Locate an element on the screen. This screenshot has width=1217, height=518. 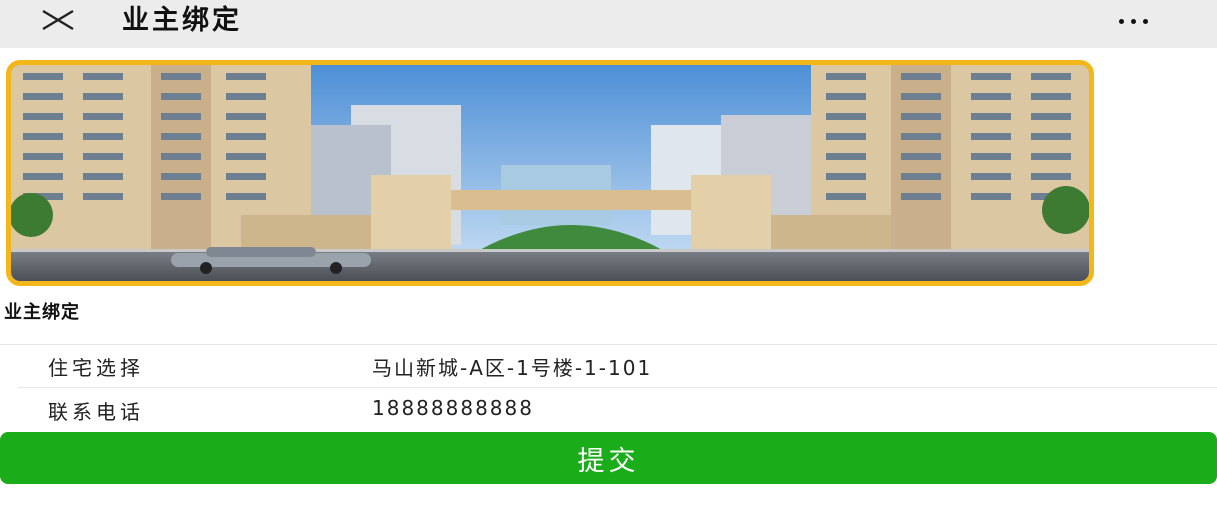
residence-label: 住宅选择 is located at coordinates (96, 368).